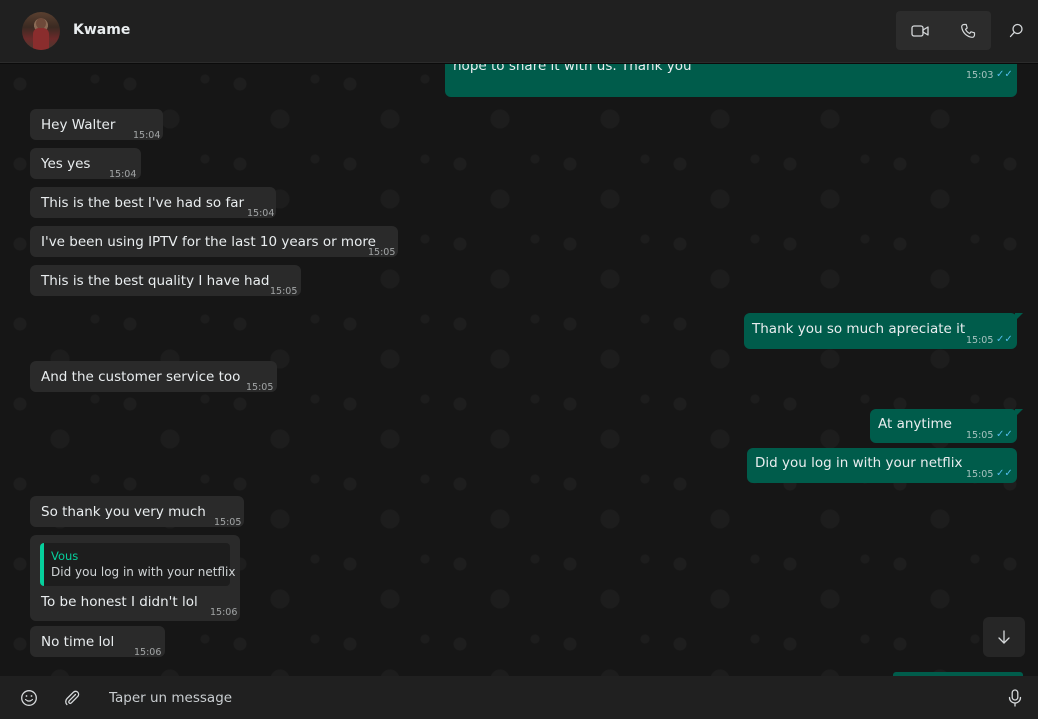  I want to click on voice-call-button, so click(967, 30).